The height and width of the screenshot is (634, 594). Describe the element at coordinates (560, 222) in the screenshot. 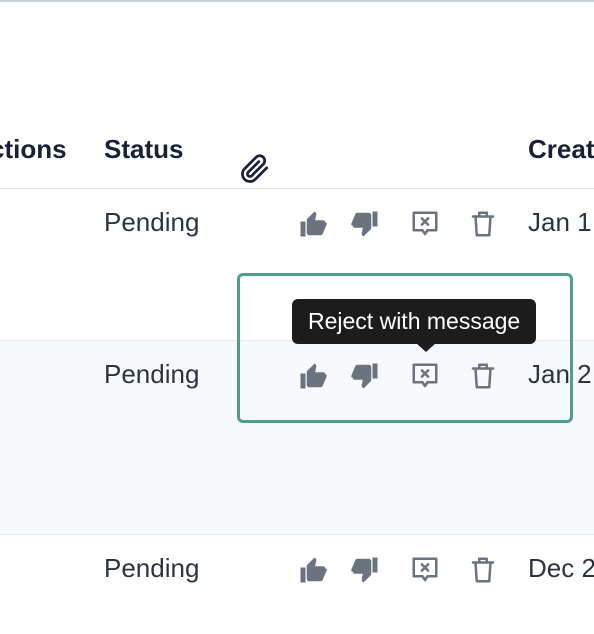

I see `created-cell: Jan 1` at that location.